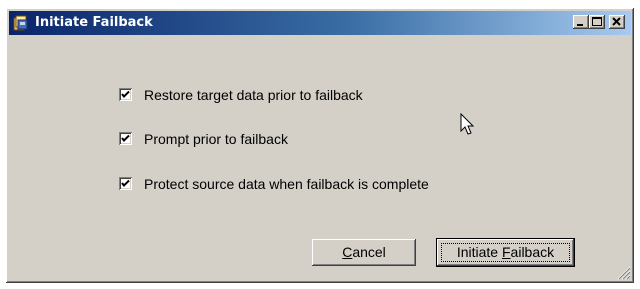 The height and width of the screenshot is (289, 640). What do you see at coordinates (20, 23) in the screenshot?
I see `application-icon` at bounding box center [20, 23].